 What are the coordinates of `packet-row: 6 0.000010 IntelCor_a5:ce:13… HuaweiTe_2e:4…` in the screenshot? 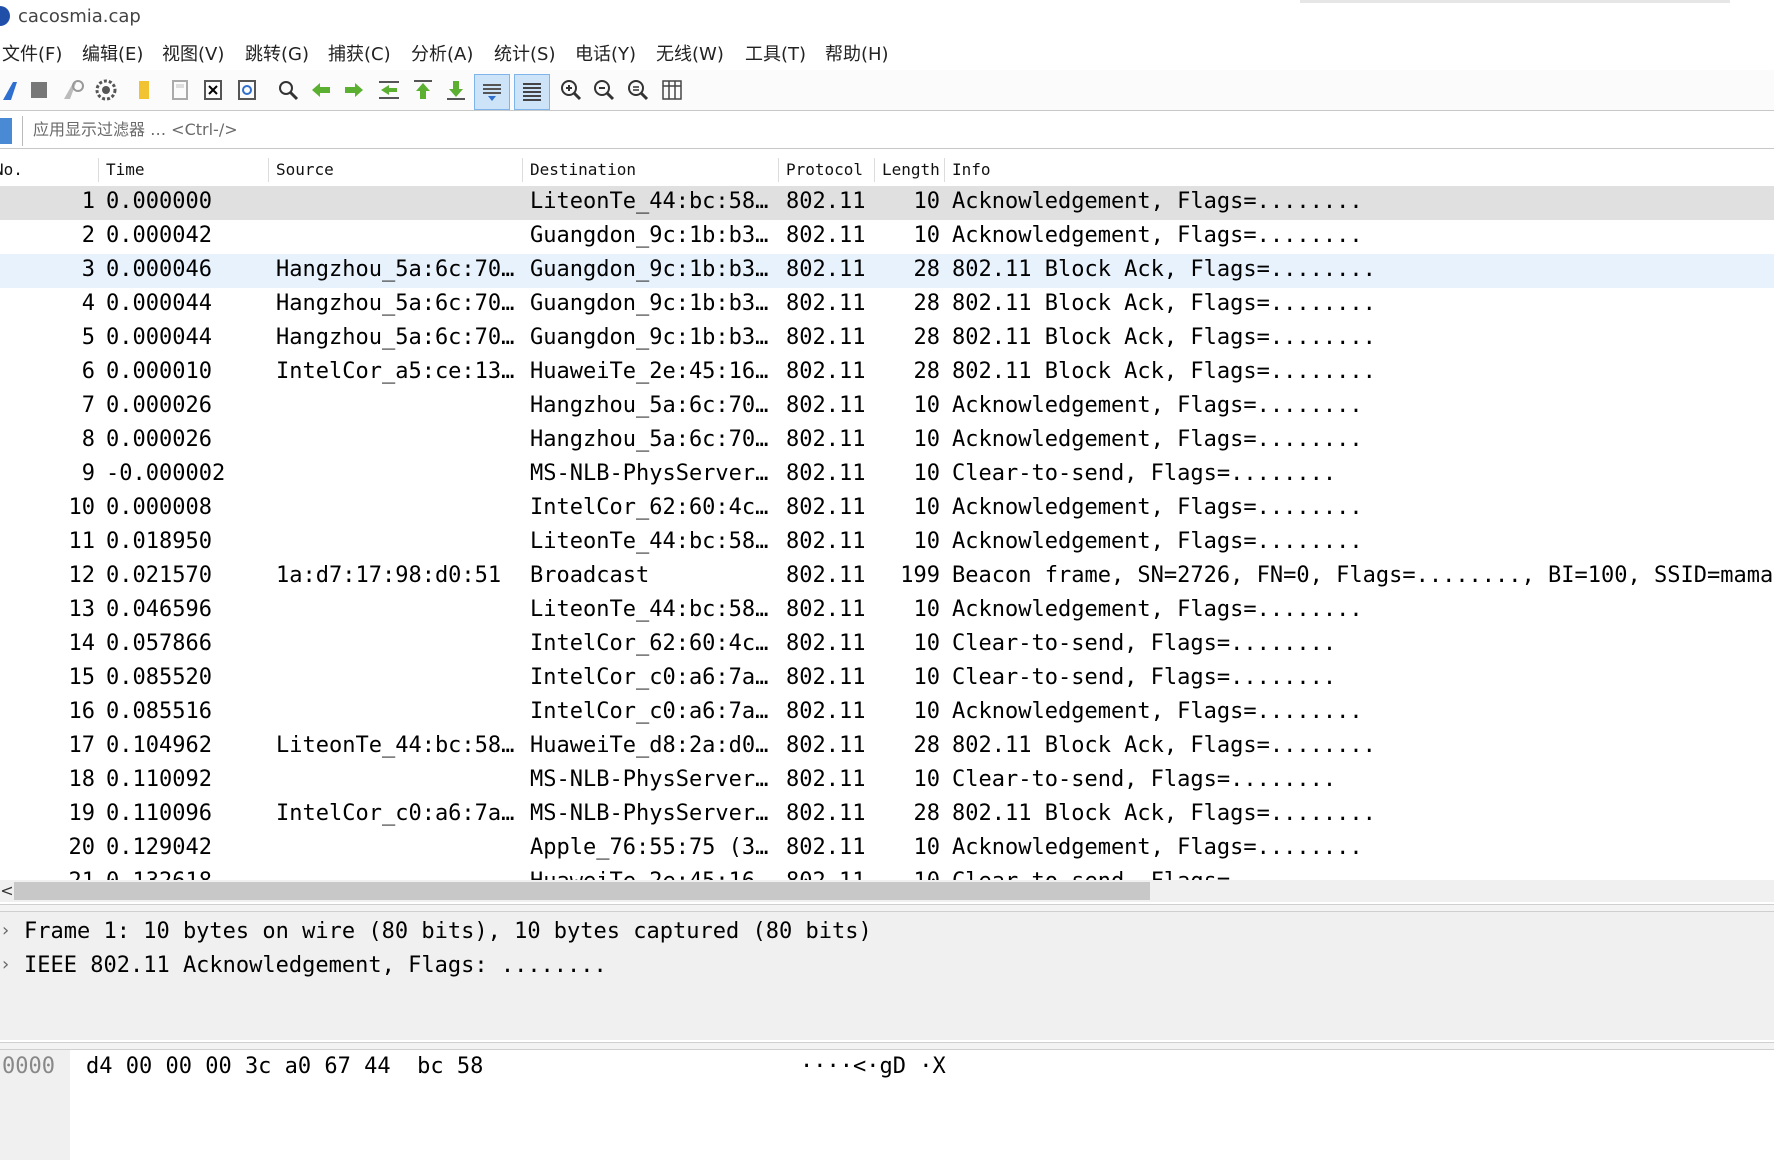 It's located at (887, 373).